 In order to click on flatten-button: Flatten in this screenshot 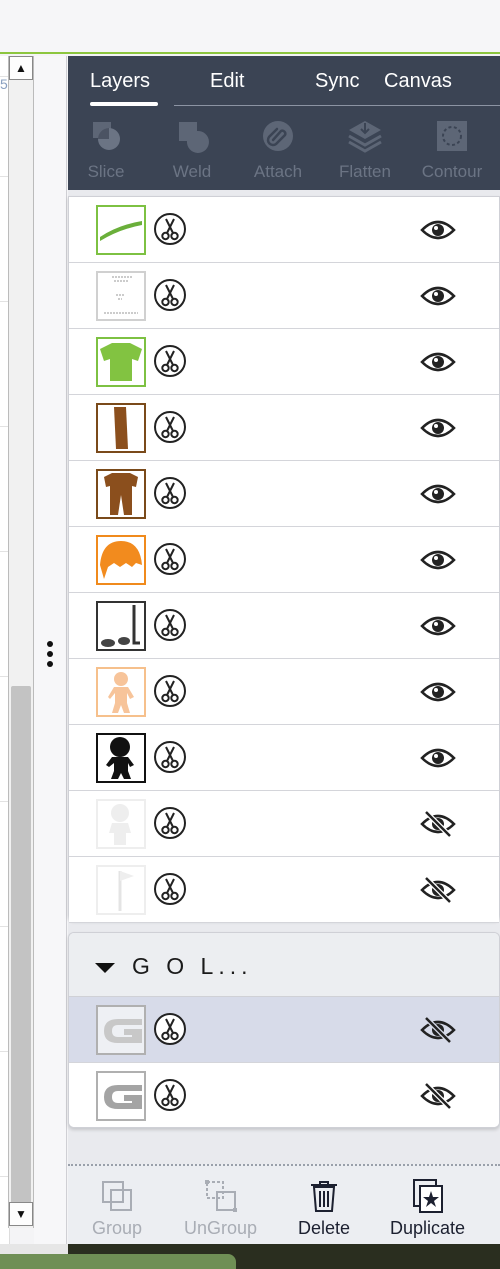, I will do `click(365, 150)`.